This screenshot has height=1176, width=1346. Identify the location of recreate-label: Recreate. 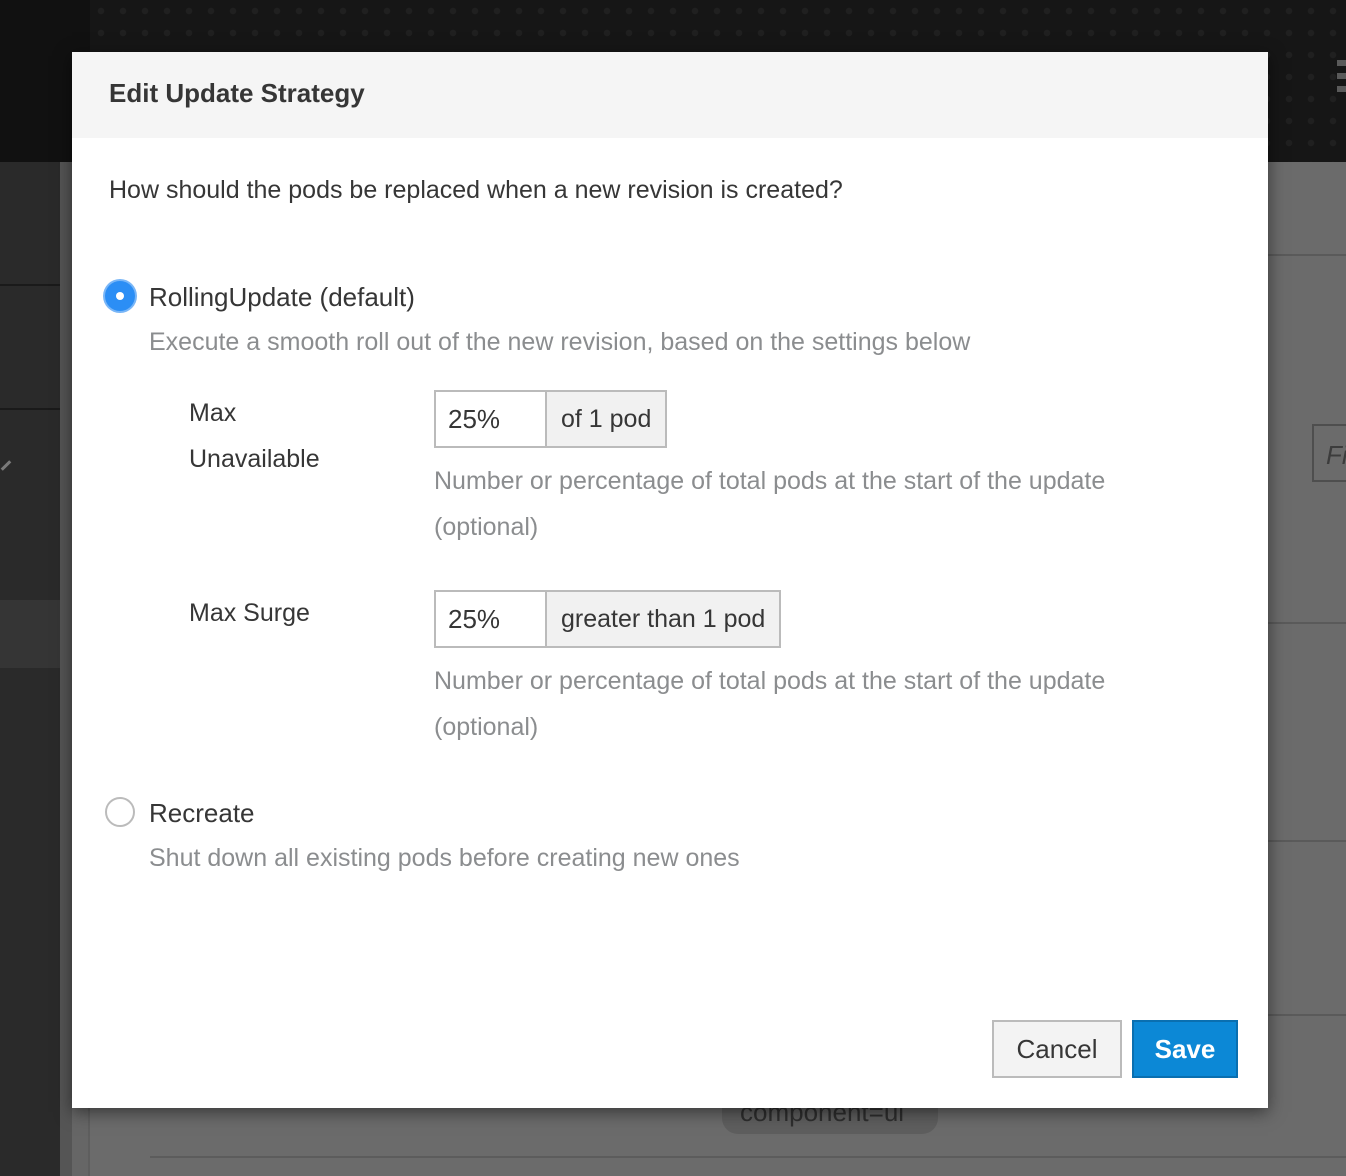
(202, 813).